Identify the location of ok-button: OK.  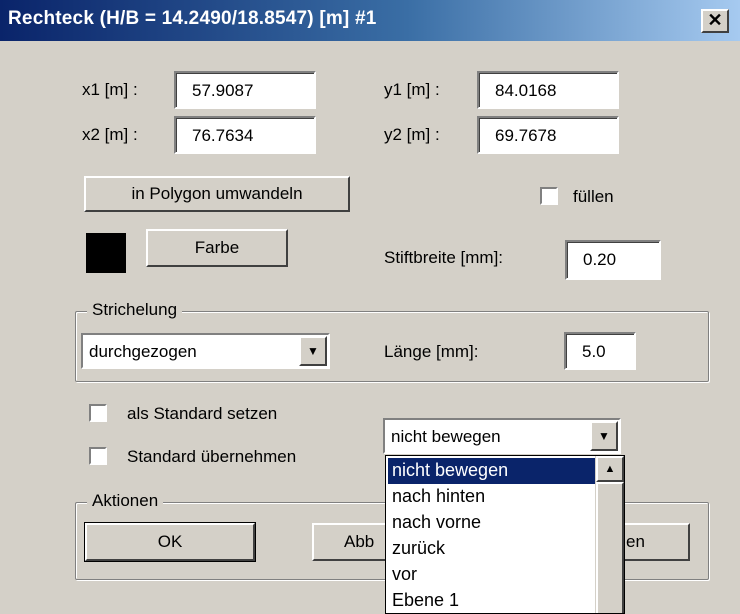
(170, 542).